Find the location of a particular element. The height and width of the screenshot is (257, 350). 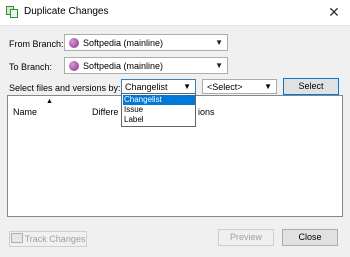

track-changes-label: Track Changes is located at coordinates (55, 239).